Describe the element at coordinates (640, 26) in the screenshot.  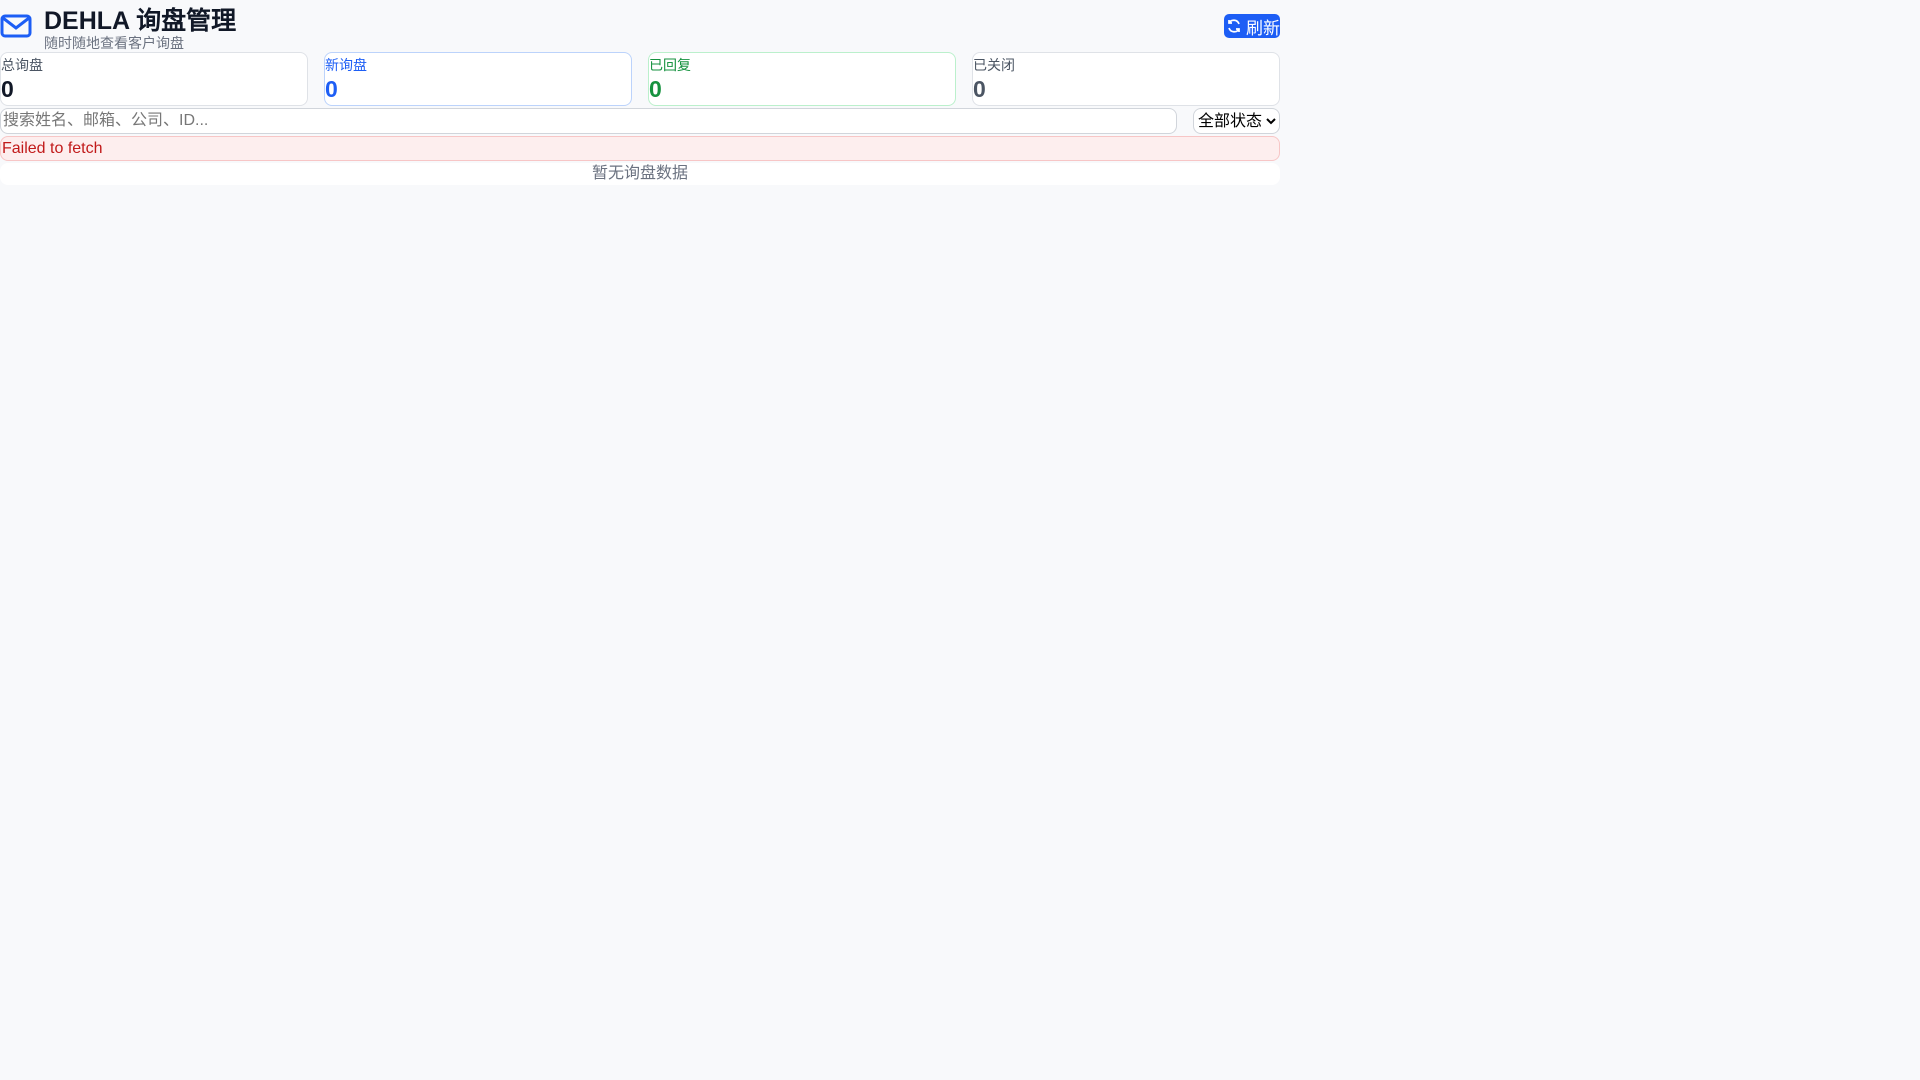
I see `header: DEHLA 询盘管理 随时随地查看客户询盘 刷新` at that location.